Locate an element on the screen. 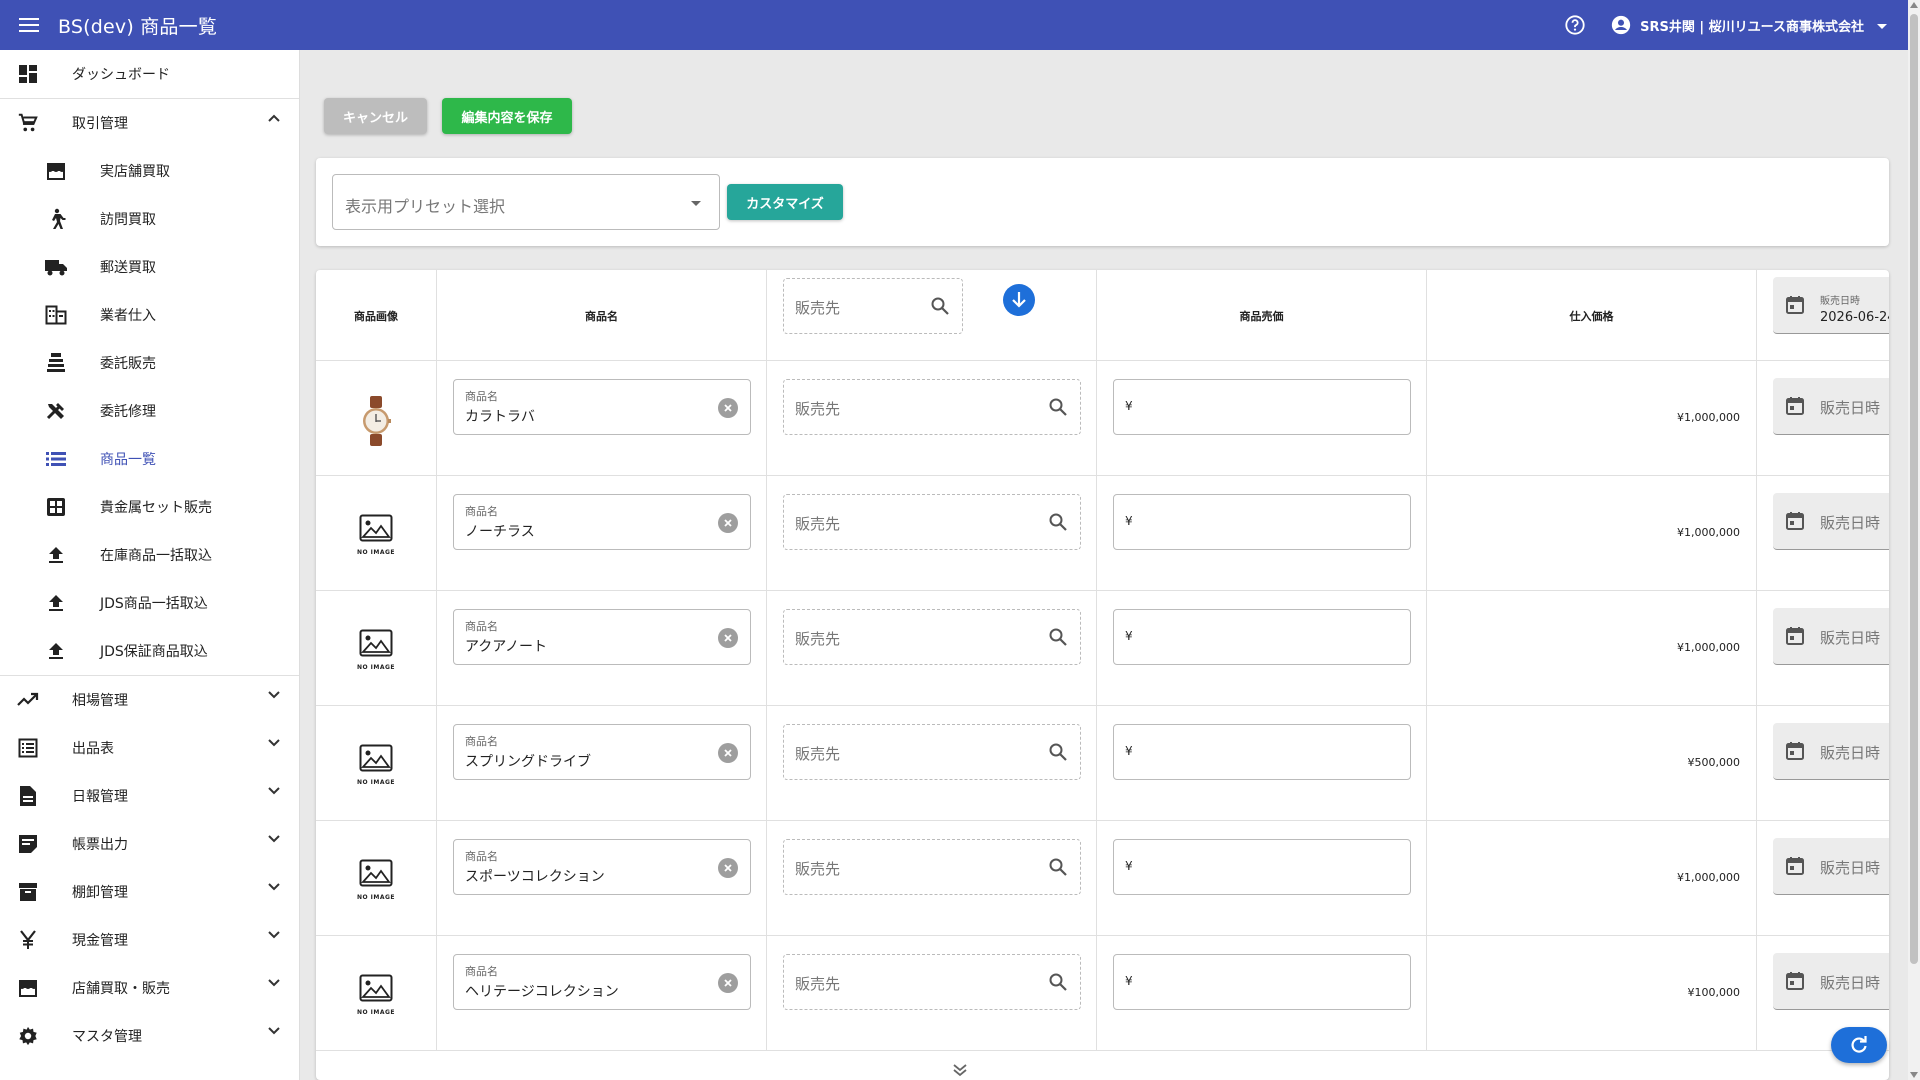  sidebar-item-jds-warranty-import: JDS保証商品取込 is located at coordinates (149, 651).